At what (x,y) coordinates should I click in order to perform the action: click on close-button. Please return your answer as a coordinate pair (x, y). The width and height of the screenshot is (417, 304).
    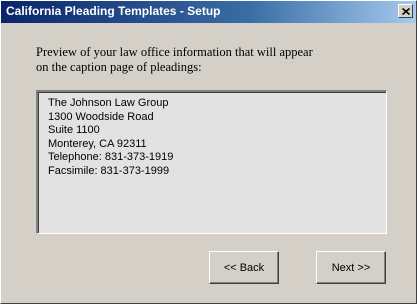
    Looking at the image, I should click on (405, 11).